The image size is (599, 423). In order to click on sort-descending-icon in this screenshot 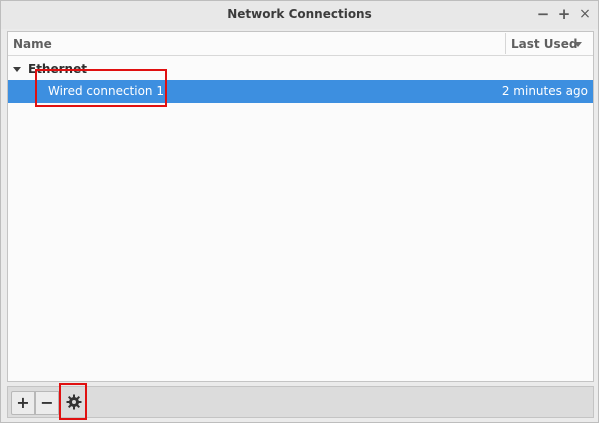, I will do `click(578, 44)`.